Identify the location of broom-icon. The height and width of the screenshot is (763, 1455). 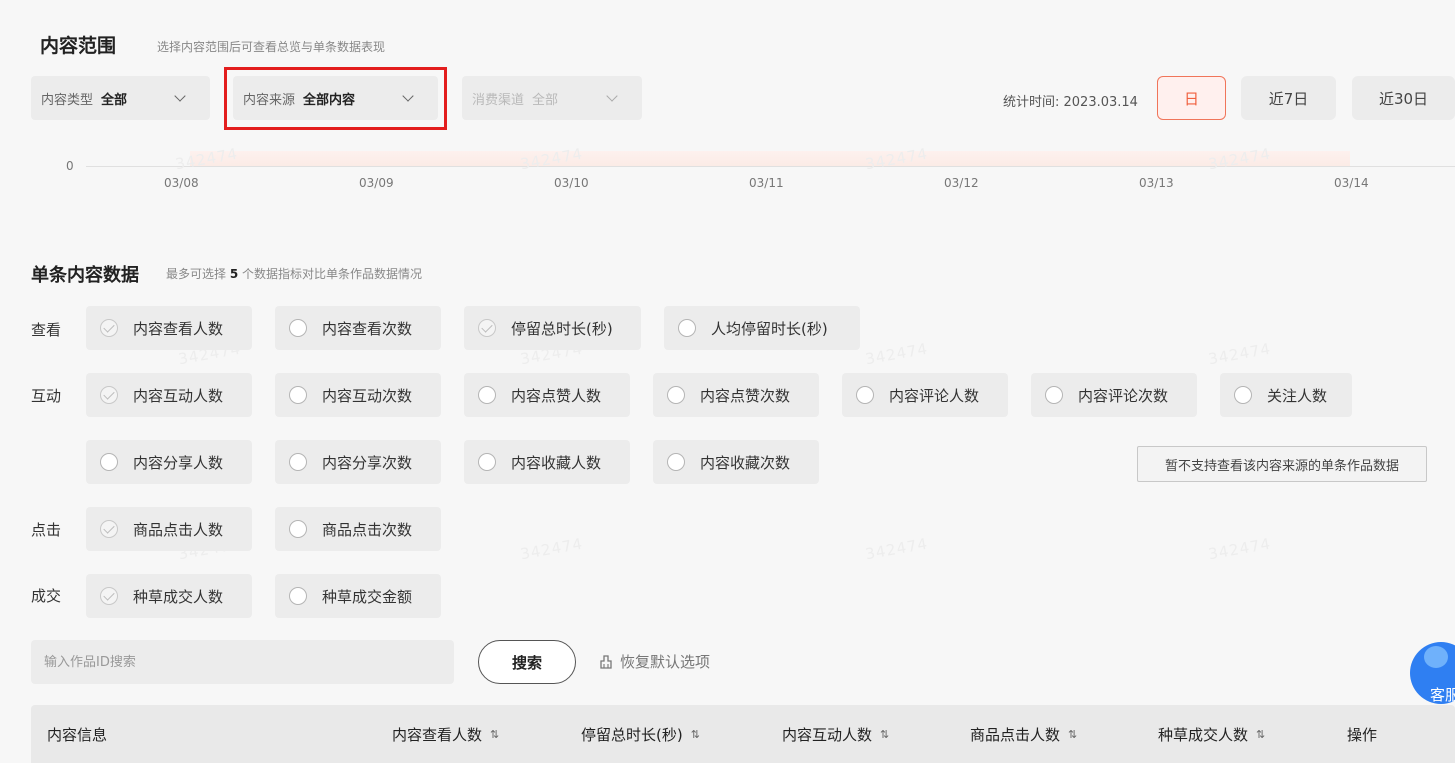
(606, 661).